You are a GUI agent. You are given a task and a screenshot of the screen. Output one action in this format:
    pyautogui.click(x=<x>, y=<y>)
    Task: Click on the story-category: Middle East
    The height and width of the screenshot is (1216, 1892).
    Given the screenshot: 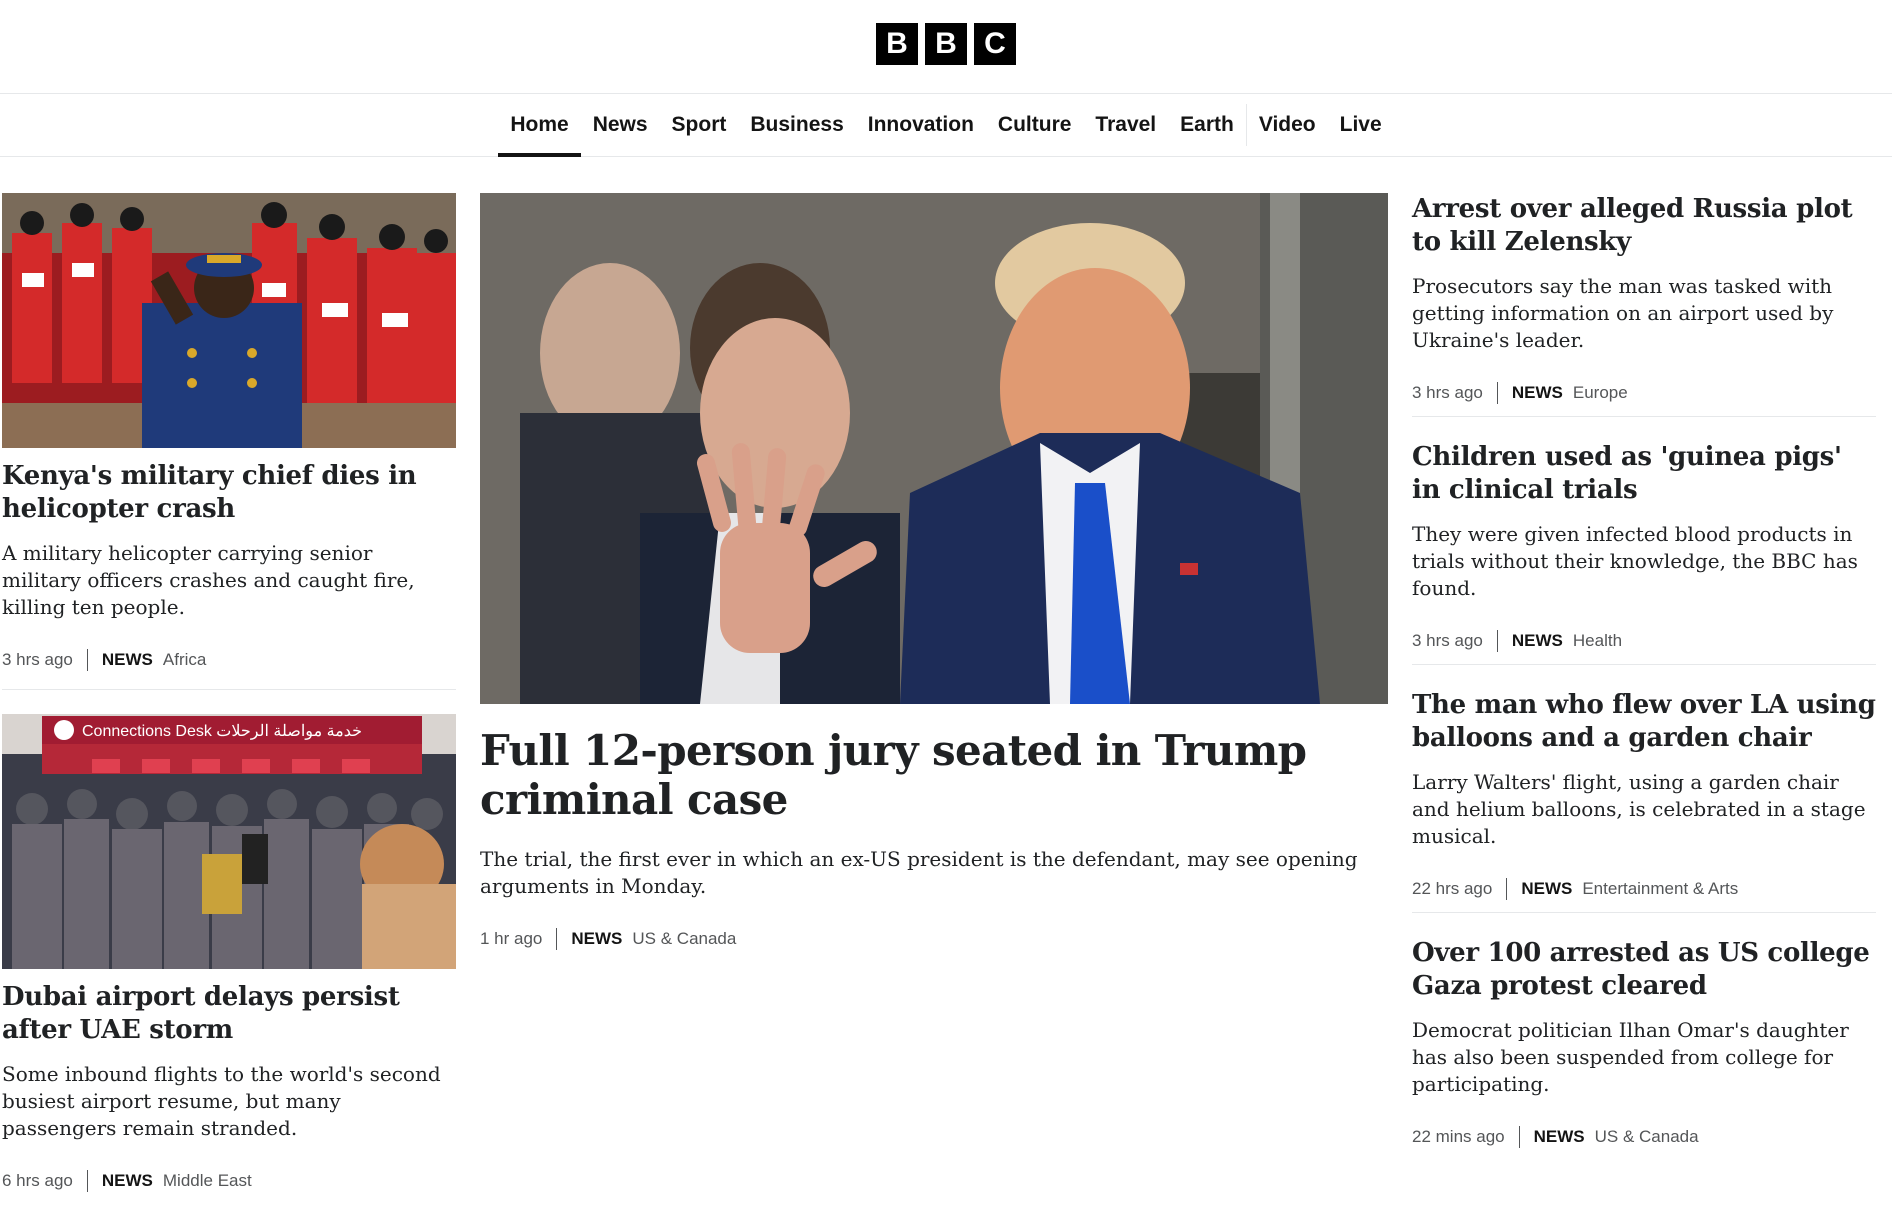 What is the action you would take?
    pyautogui.click(x=207, y=1181)
    